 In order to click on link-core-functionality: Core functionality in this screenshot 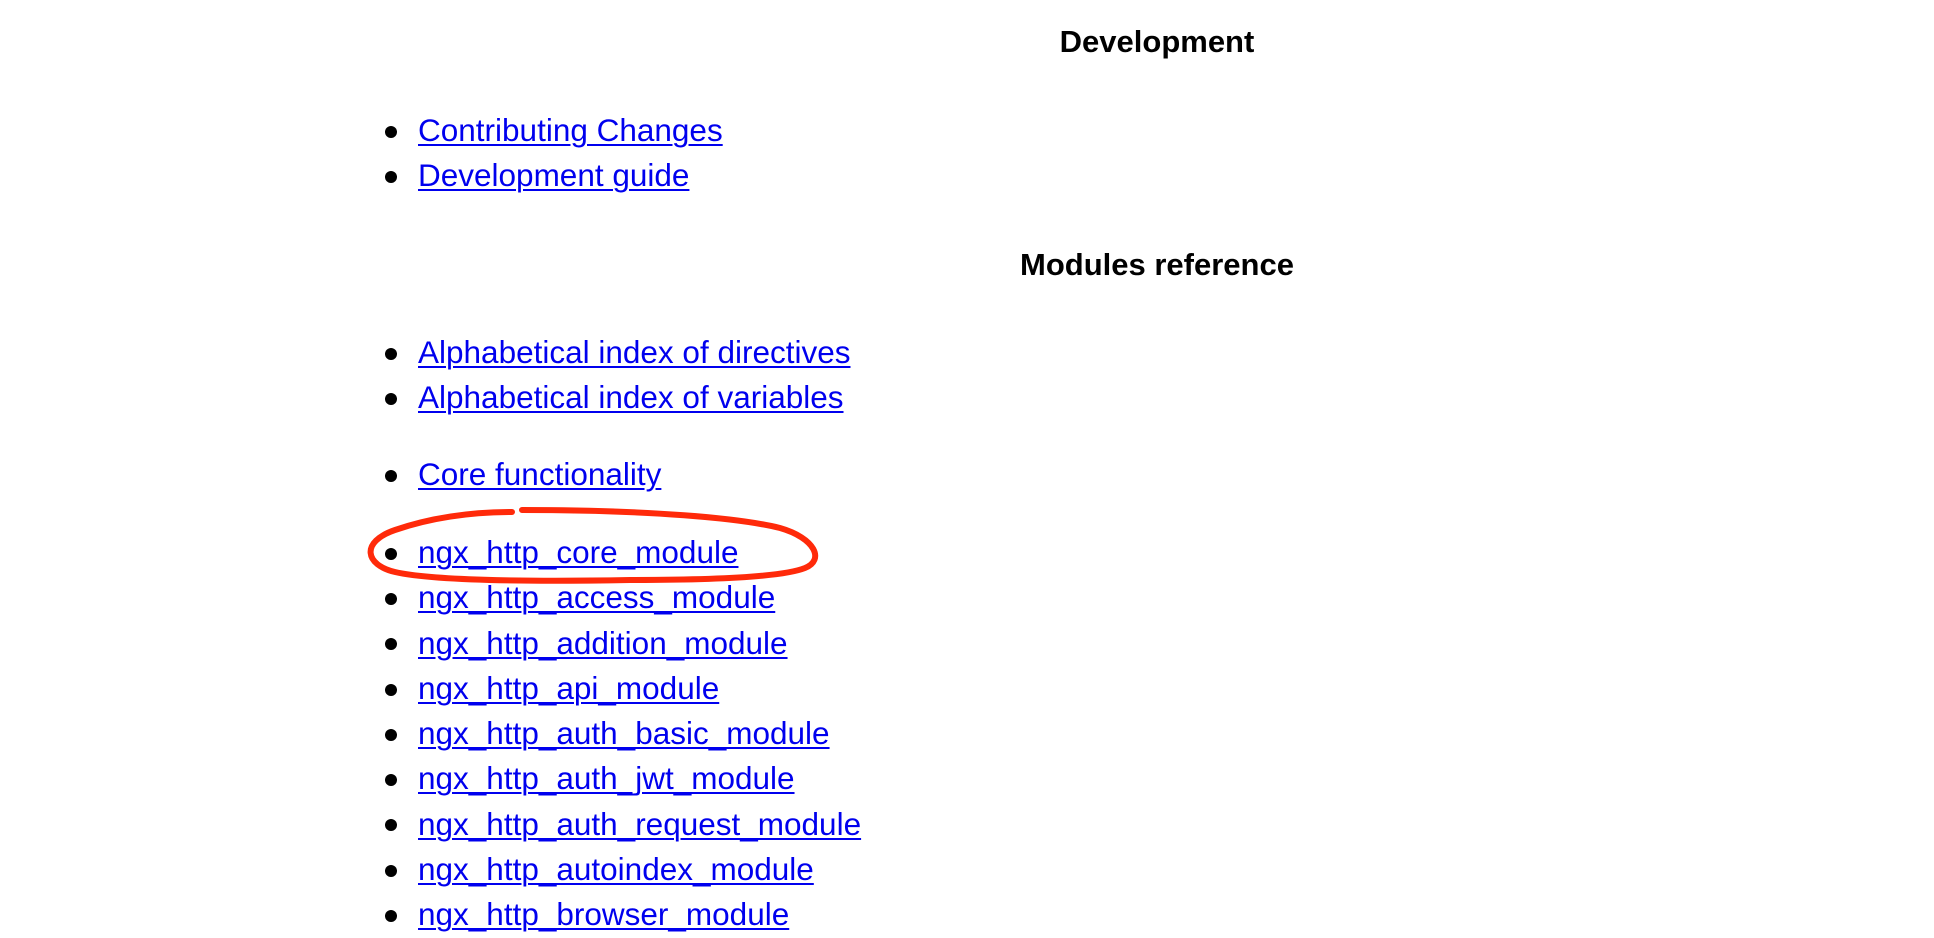, I will do `click(539, 474)`.